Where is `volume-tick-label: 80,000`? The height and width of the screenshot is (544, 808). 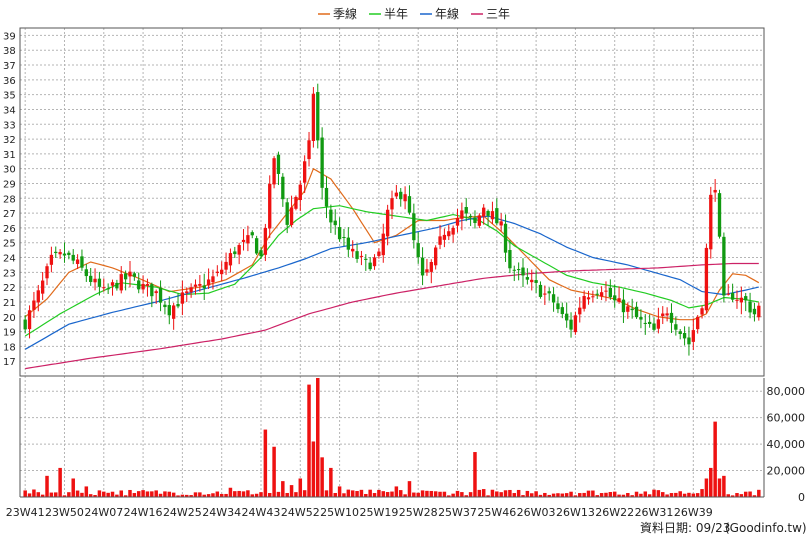
volume-tick-label: 80,000 is located at coordinates (786, 391).